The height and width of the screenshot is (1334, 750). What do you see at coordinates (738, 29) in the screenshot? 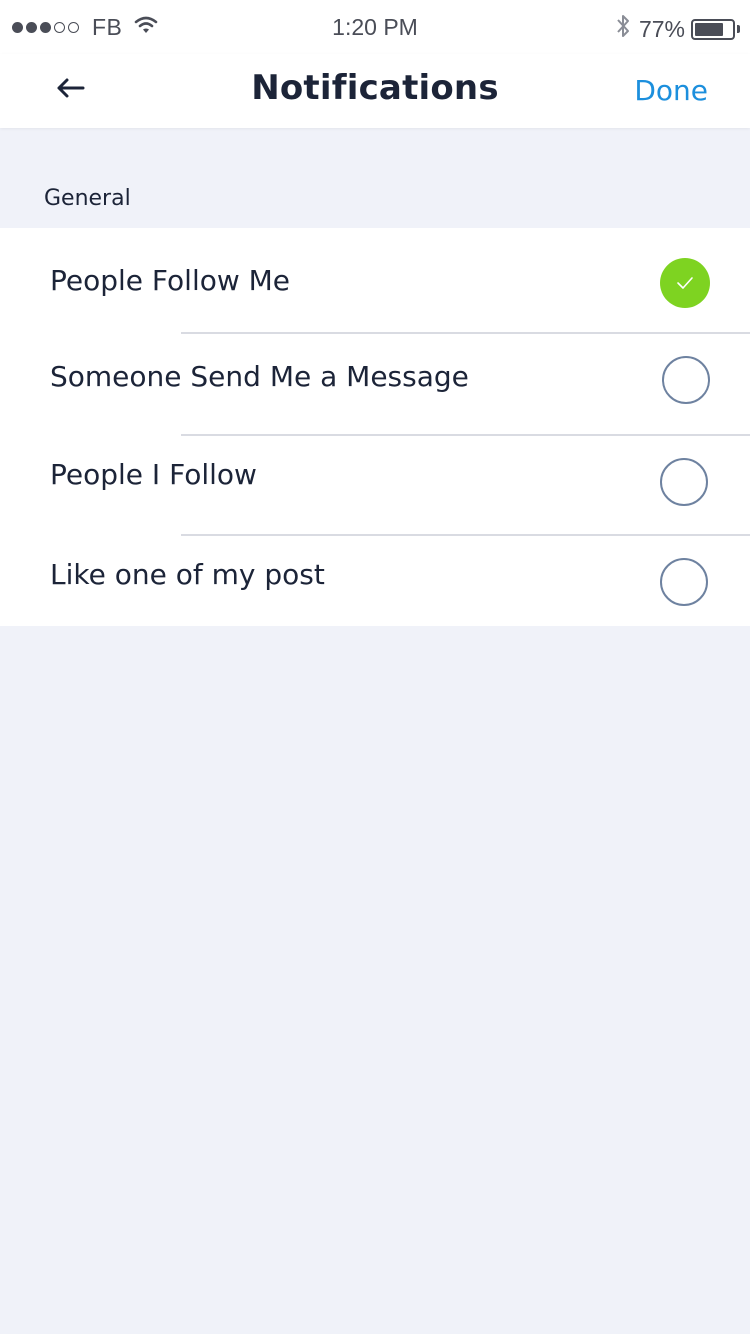
I see `battery-cap` at bounding box center [738, 29].